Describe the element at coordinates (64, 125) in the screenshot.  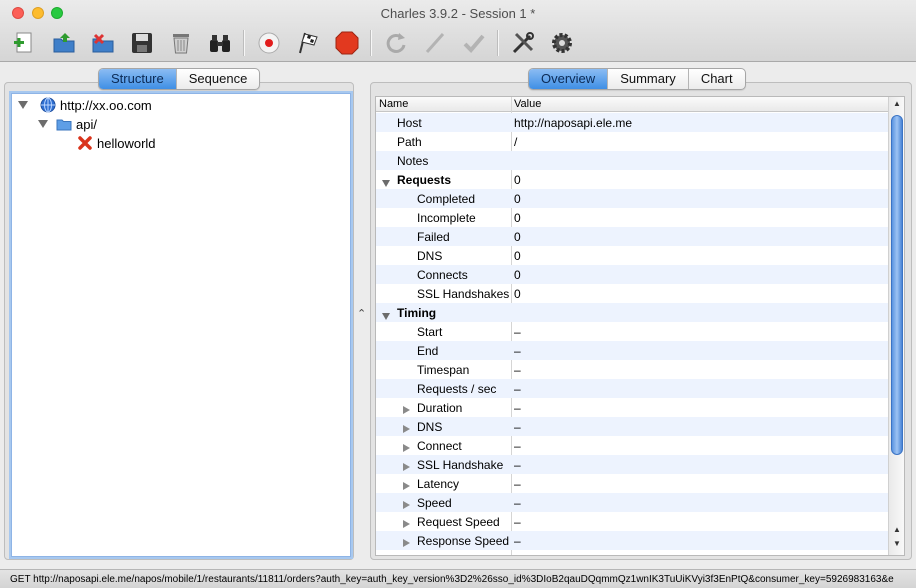
I see `folder-icon` at that location.